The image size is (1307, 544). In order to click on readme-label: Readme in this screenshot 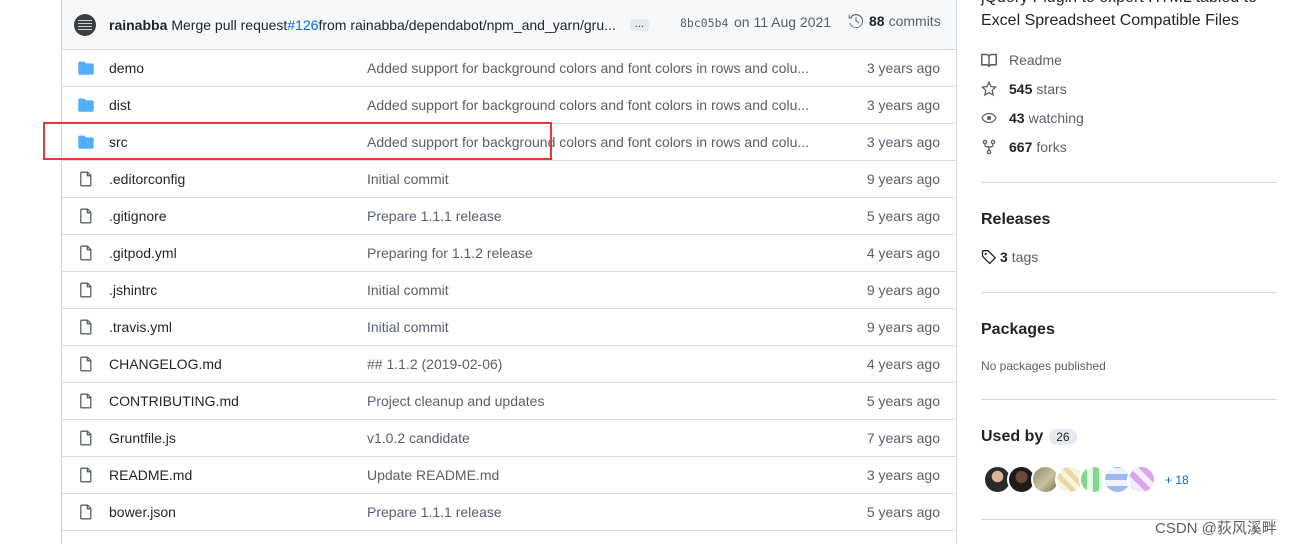, I will do `click(1035, 60)`.